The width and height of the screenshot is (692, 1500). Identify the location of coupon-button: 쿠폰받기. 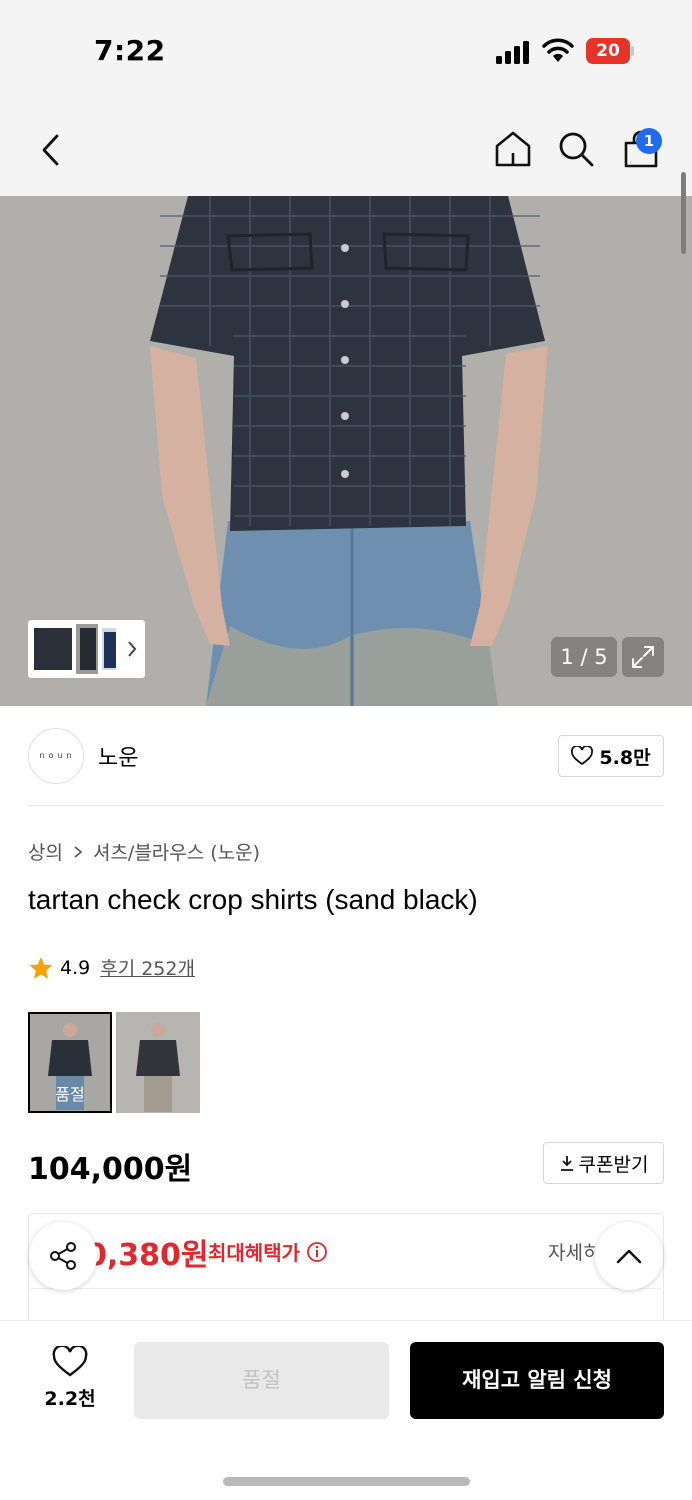
(603, 1163).